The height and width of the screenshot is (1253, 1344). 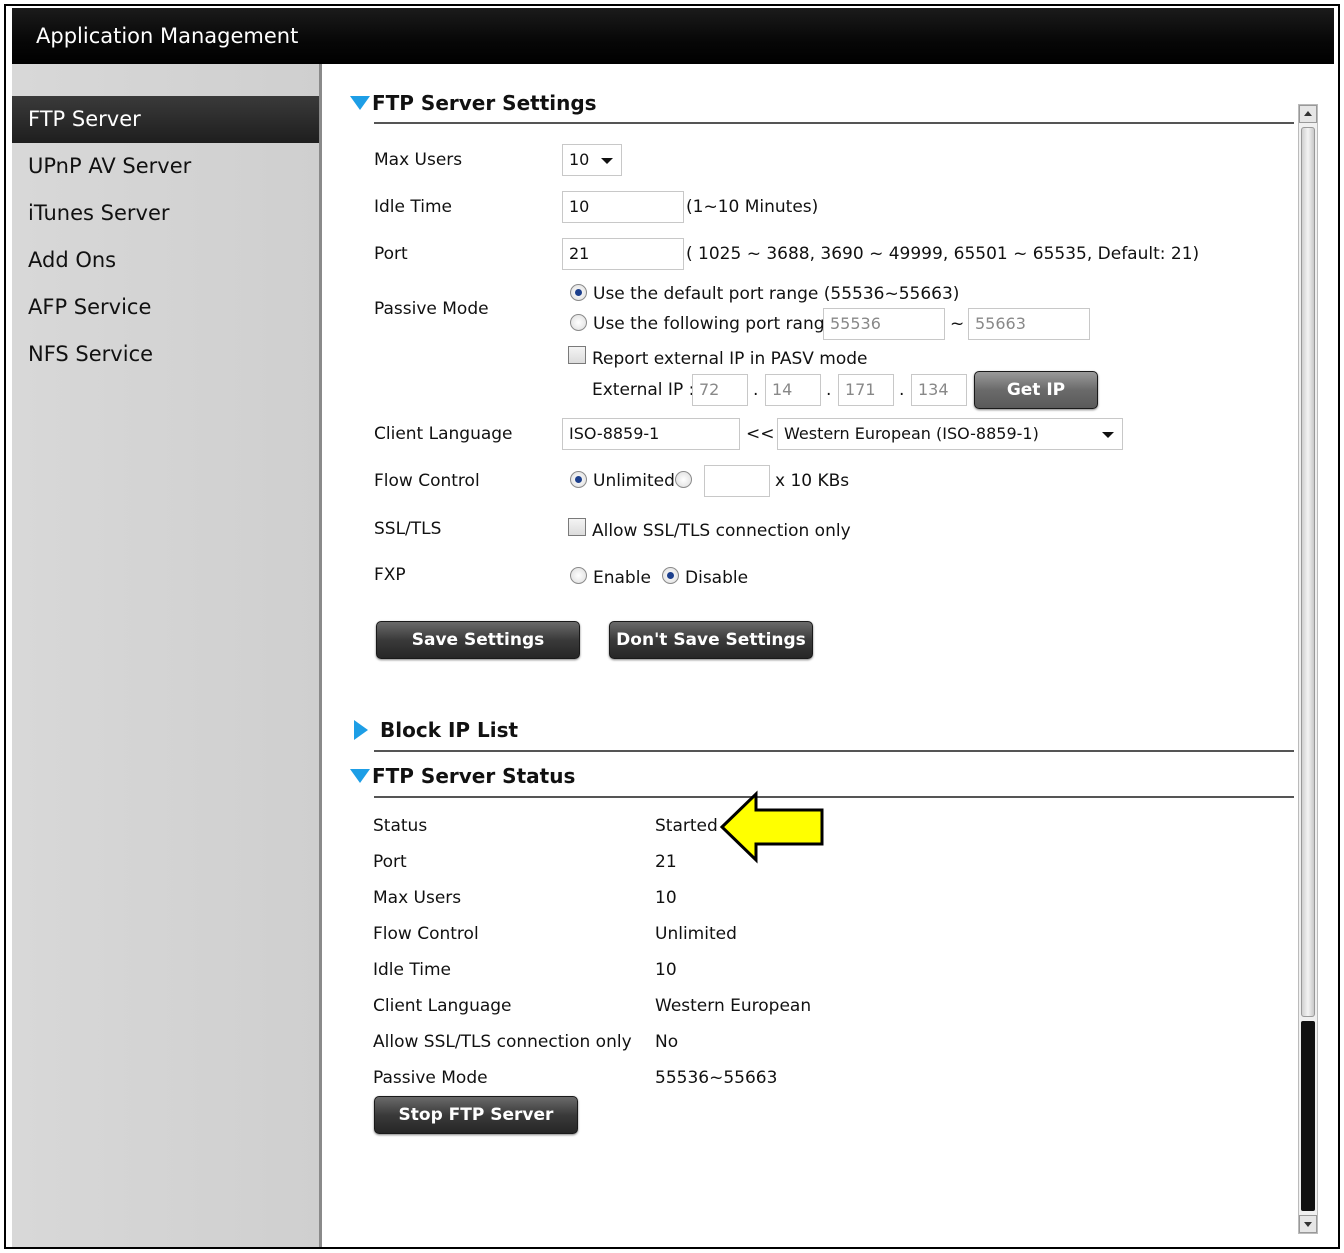 I want to click on sidebar-item-upnp-av-server: UPnP AV Server, so click(x=165, y=166).